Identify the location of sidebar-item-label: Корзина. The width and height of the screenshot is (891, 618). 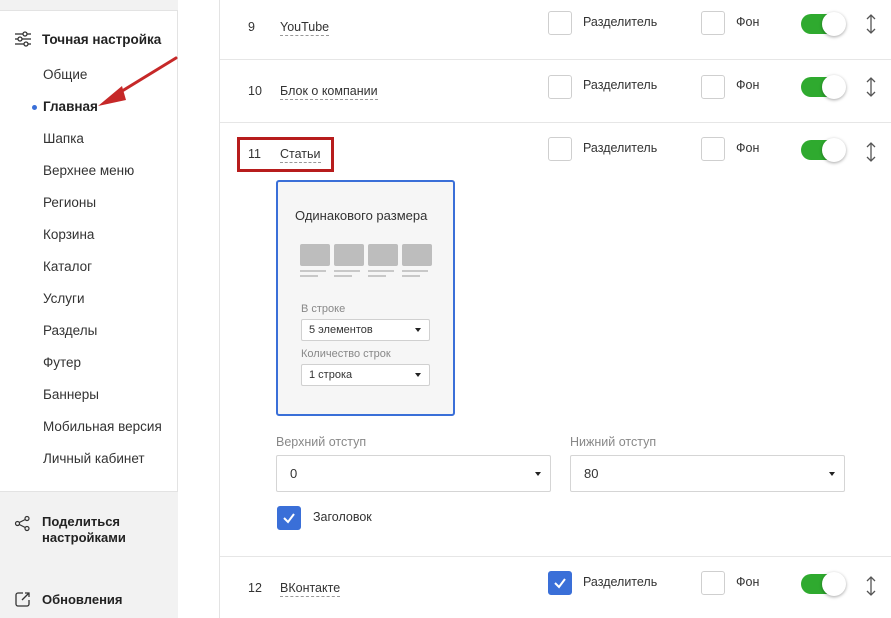
(69, 234).